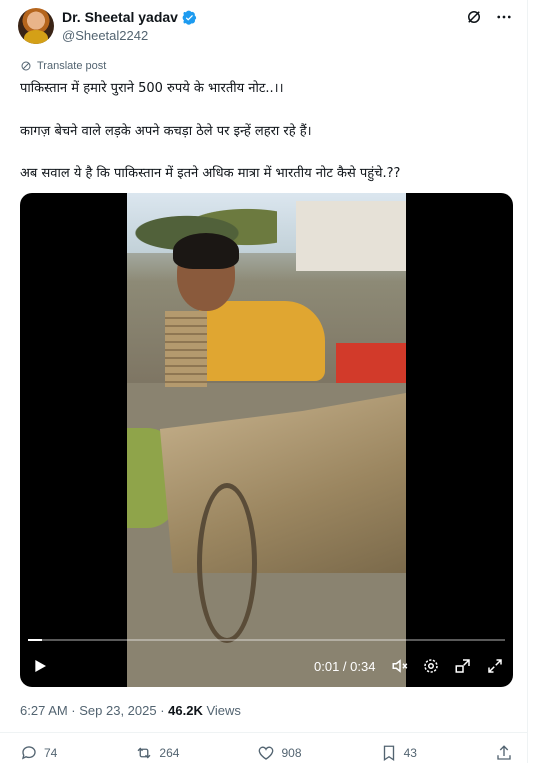 The width and height of the screenshot is (533, 763). I want to click on author-handle: @Sheetal2242, so click(105, 35).